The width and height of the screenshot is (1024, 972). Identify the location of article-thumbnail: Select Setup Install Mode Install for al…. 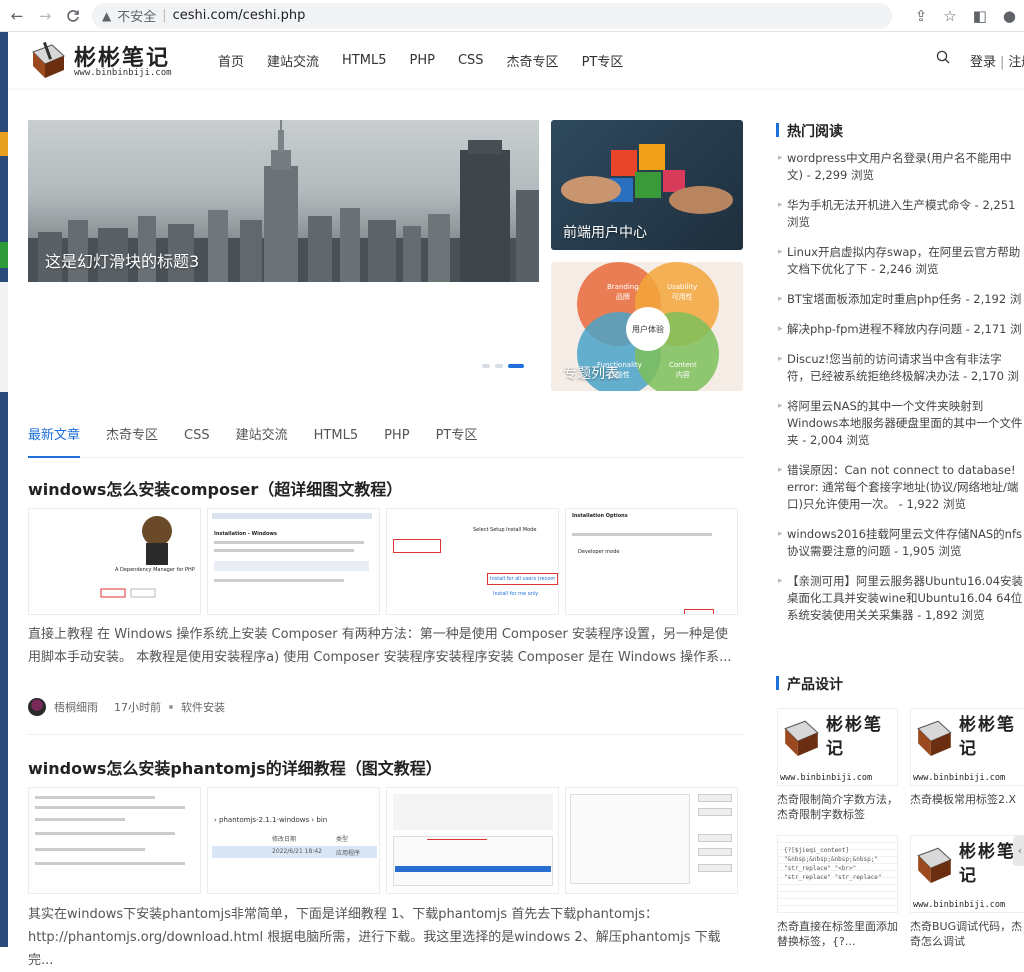
(472, 561).